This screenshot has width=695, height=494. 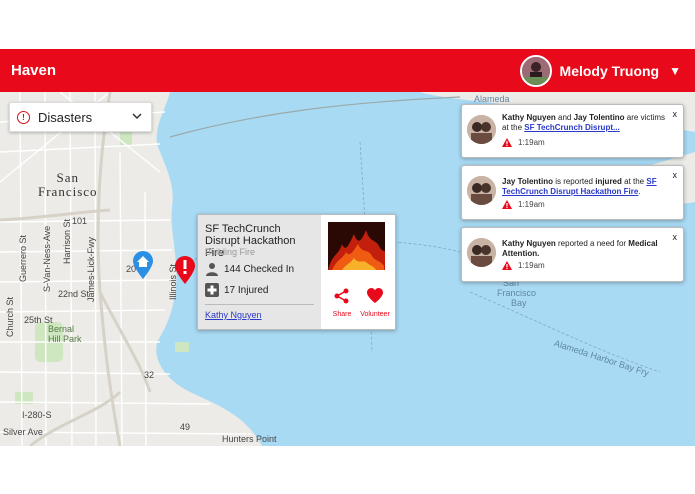 What do you see at coordinates (342, 314) in the screenshot?
I see `share-label: Share` at bounding box center [342, 314].